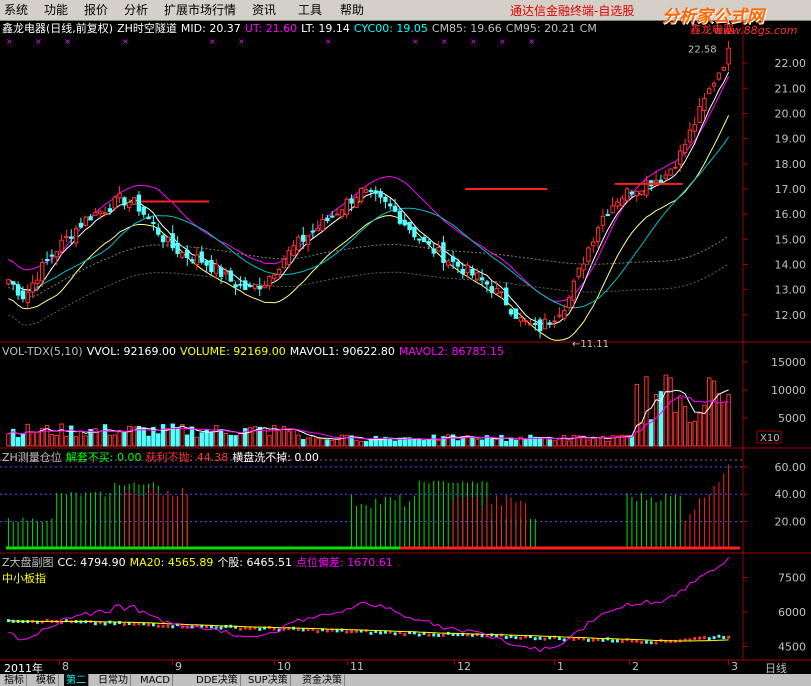  What do you see at coordinates (791, 290) in the screenshot?
I see `price-tick-label: 13.00` at bounding box center [791, 290].